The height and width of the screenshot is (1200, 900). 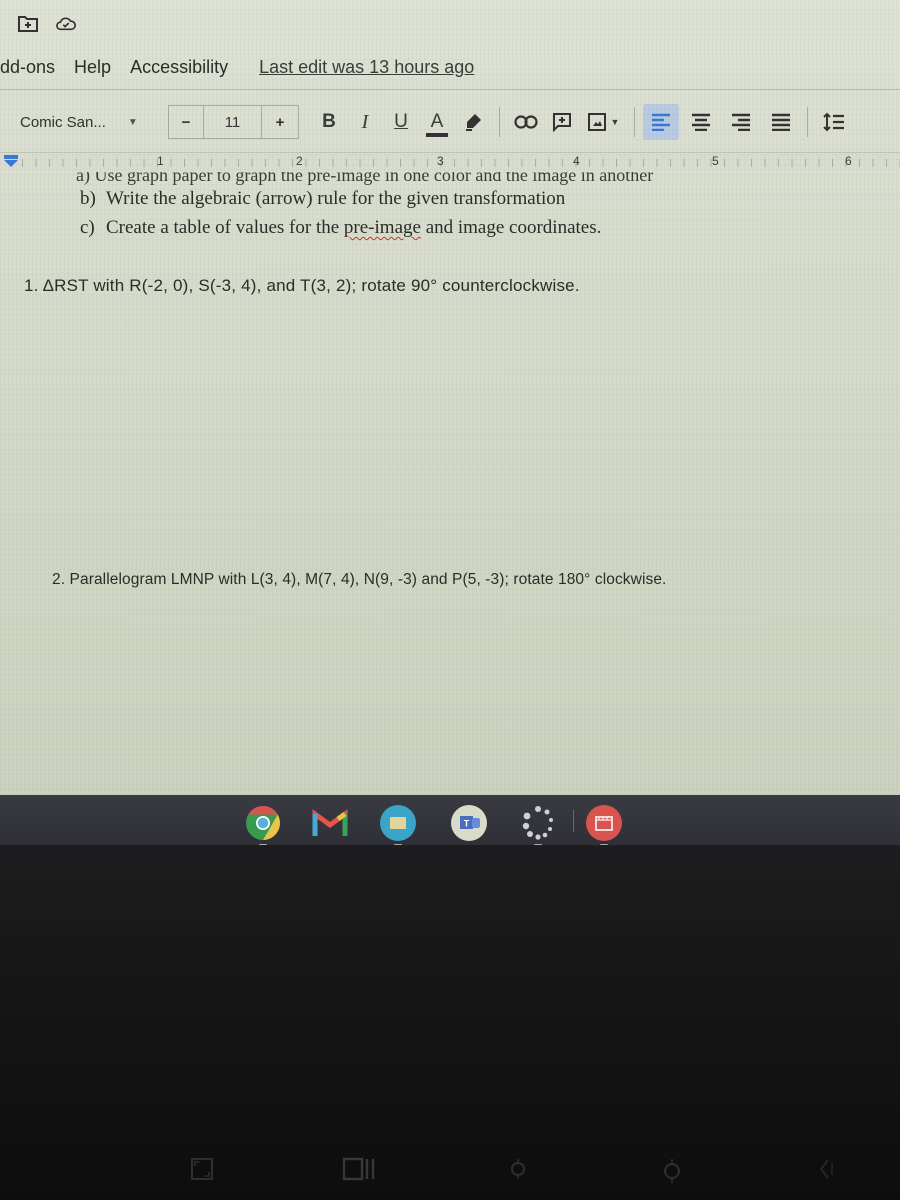 I want to click on loading-spinner-icon, so click(x=537, y=823).